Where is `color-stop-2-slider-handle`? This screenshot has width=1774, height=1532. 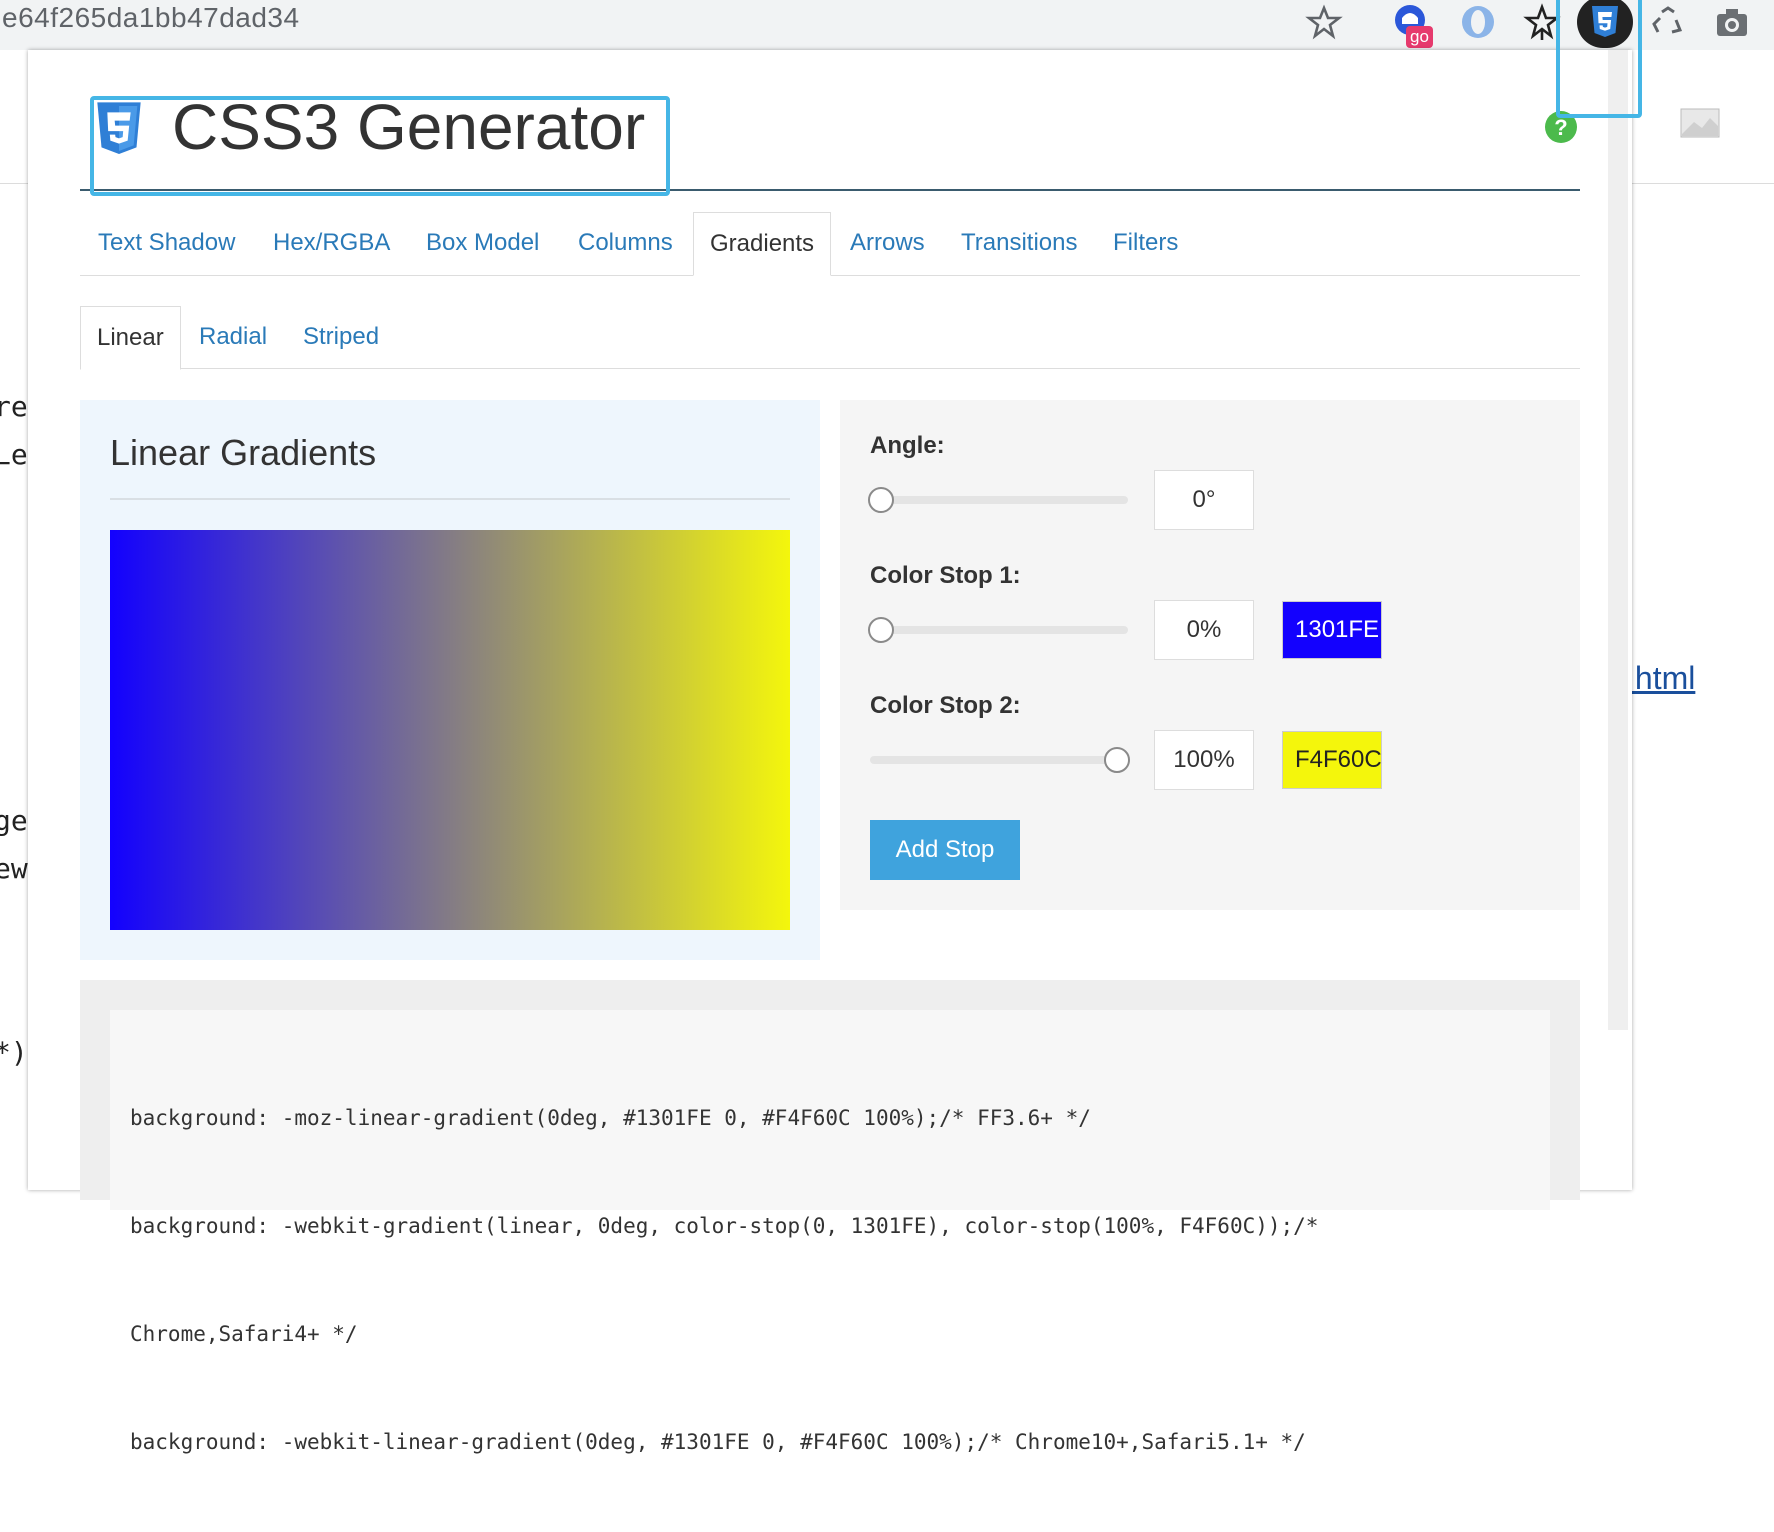 color-stop-2-slider-handle is located at coordinates (1117, 760).